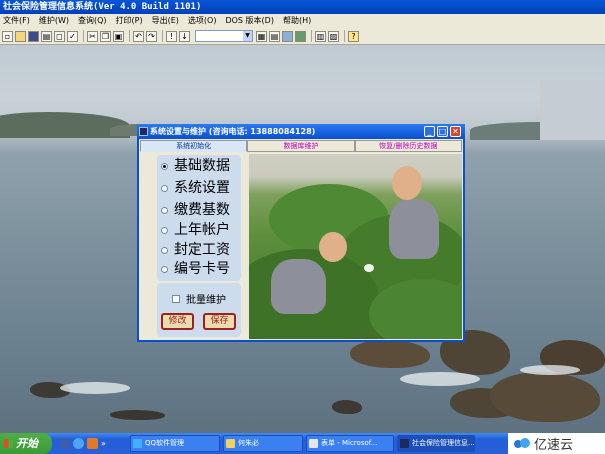  I want to click on option-system-settings: 系统设置, so click(195, 188).